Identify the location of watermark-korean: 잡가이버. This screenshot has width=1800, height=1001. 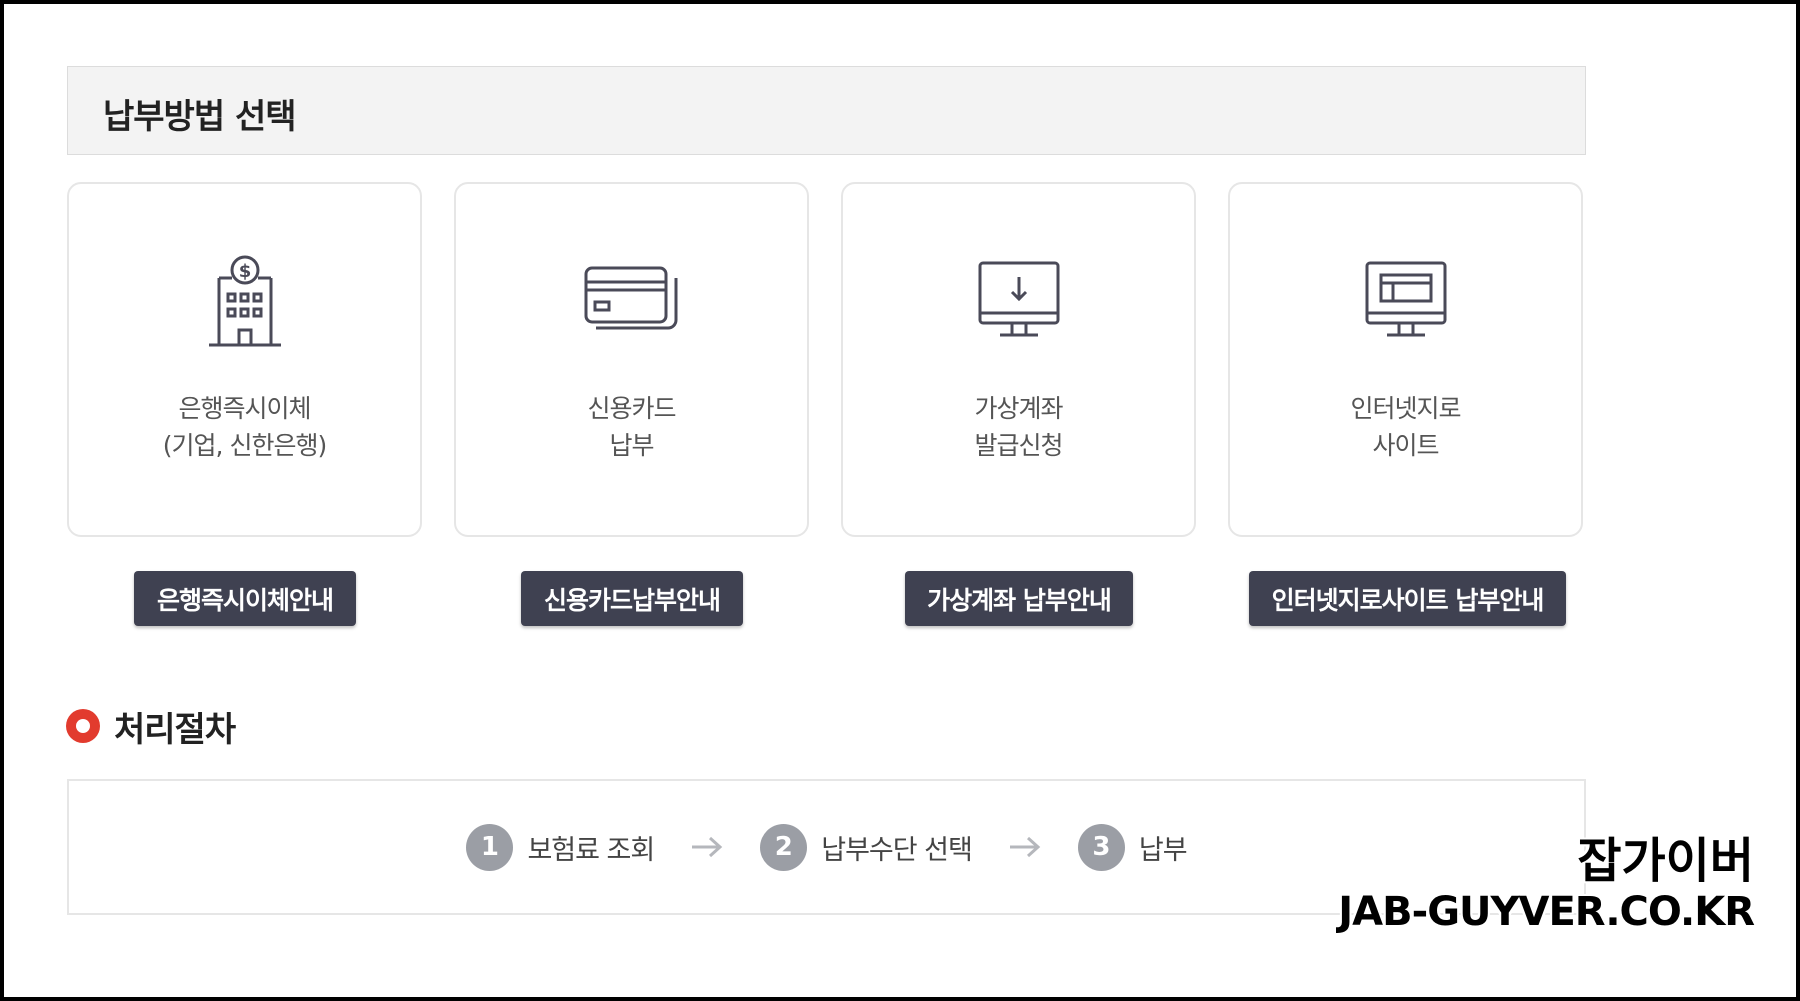
(1665, 861).